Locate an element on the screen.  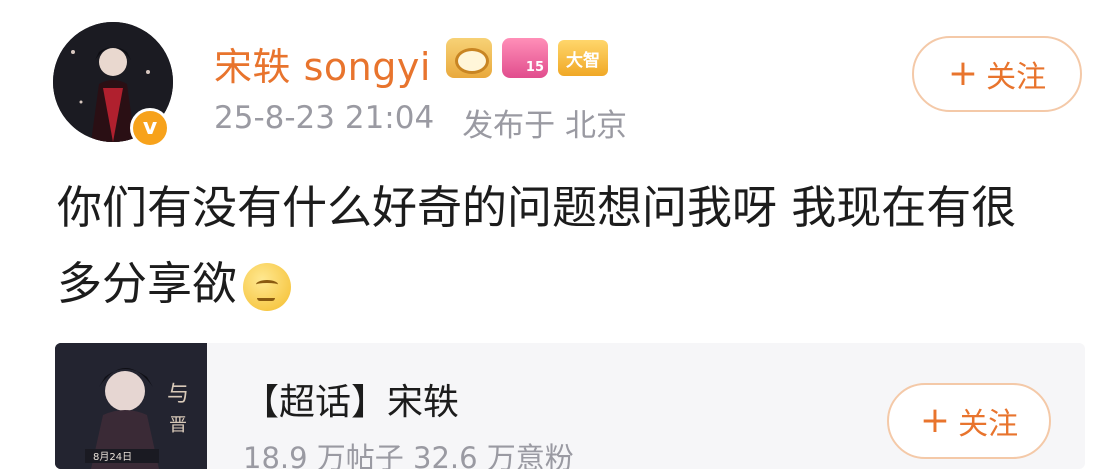
post-timestamp: 25-8-23 21:04 is located at coordinates (324, 118).